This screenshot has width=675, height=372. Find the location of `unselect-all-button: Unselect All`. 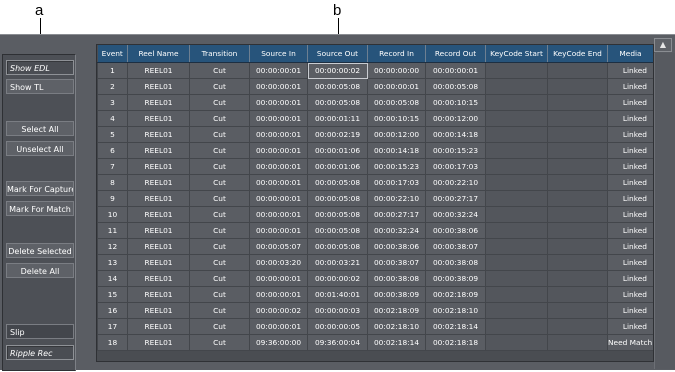

unselect-all-button: Unselect All is located at coordinates (40, 148).